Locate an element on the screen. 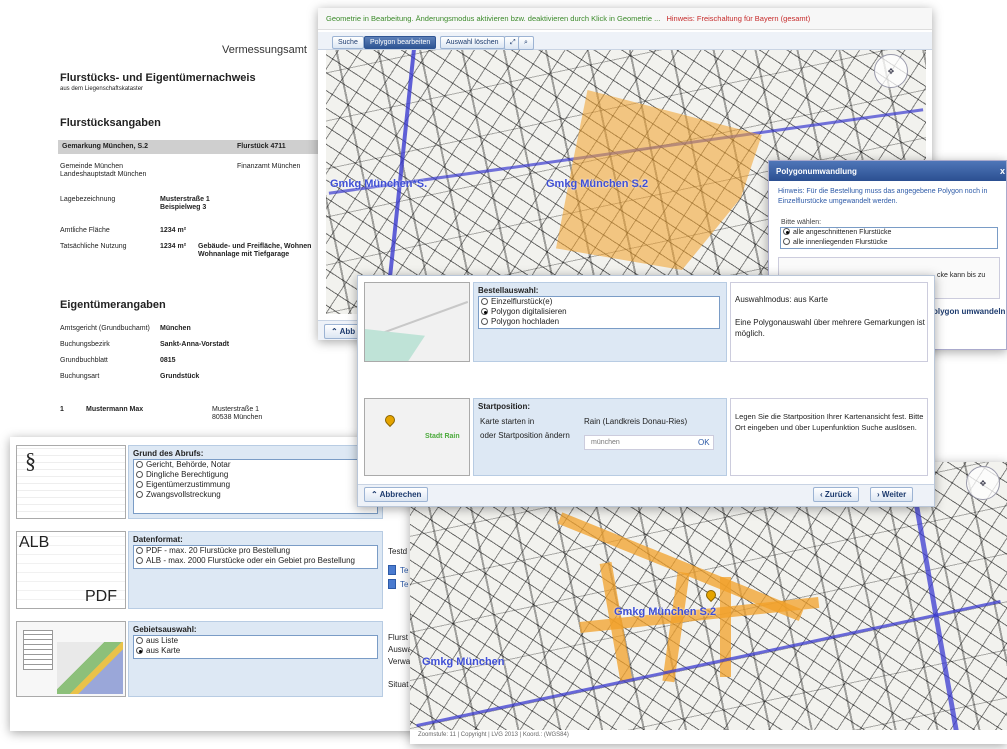  section-flurstuecksangaben: Flurstücksangaben is located at coordinates (110, 123).